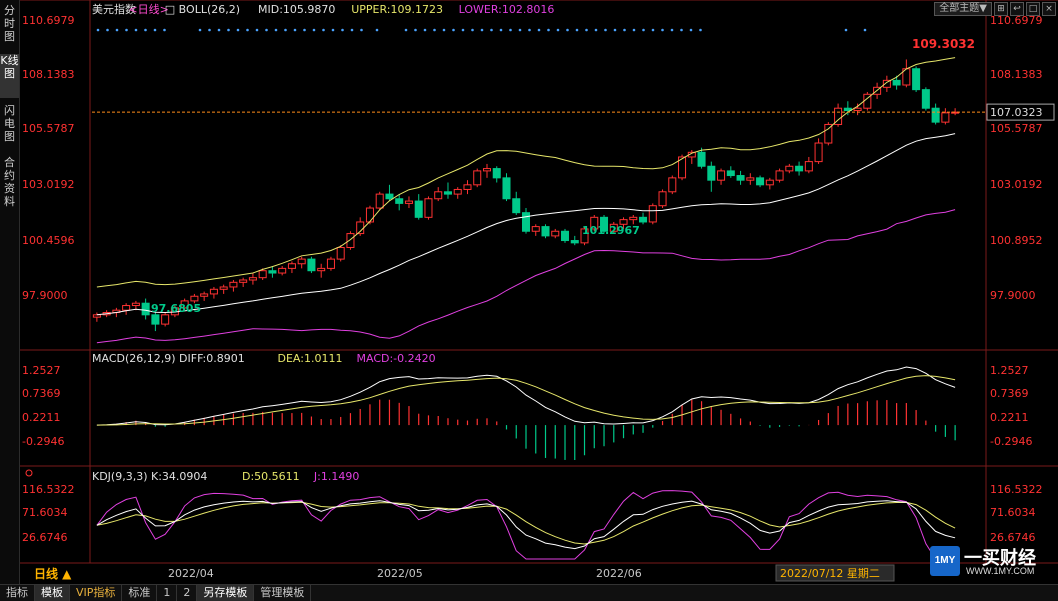 Image resolution: width=1058 pixels, height=601 pixels. I want to click on tab-flash: 闪电图, so click(9, 126).